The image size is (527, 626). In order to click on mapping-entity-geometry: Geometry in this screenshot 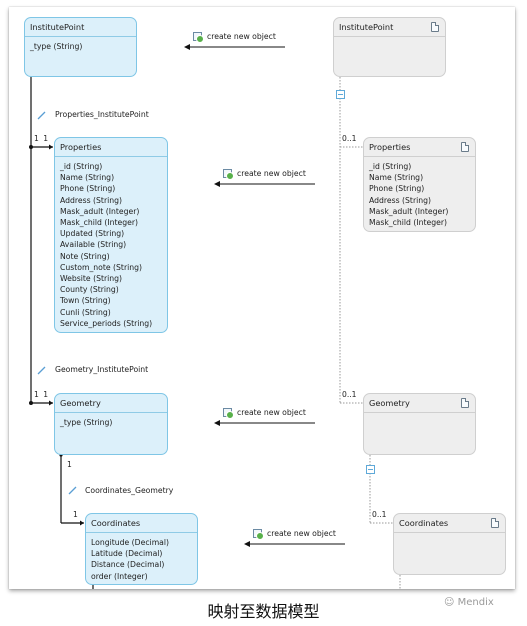, I will do `click(419, 424)`.